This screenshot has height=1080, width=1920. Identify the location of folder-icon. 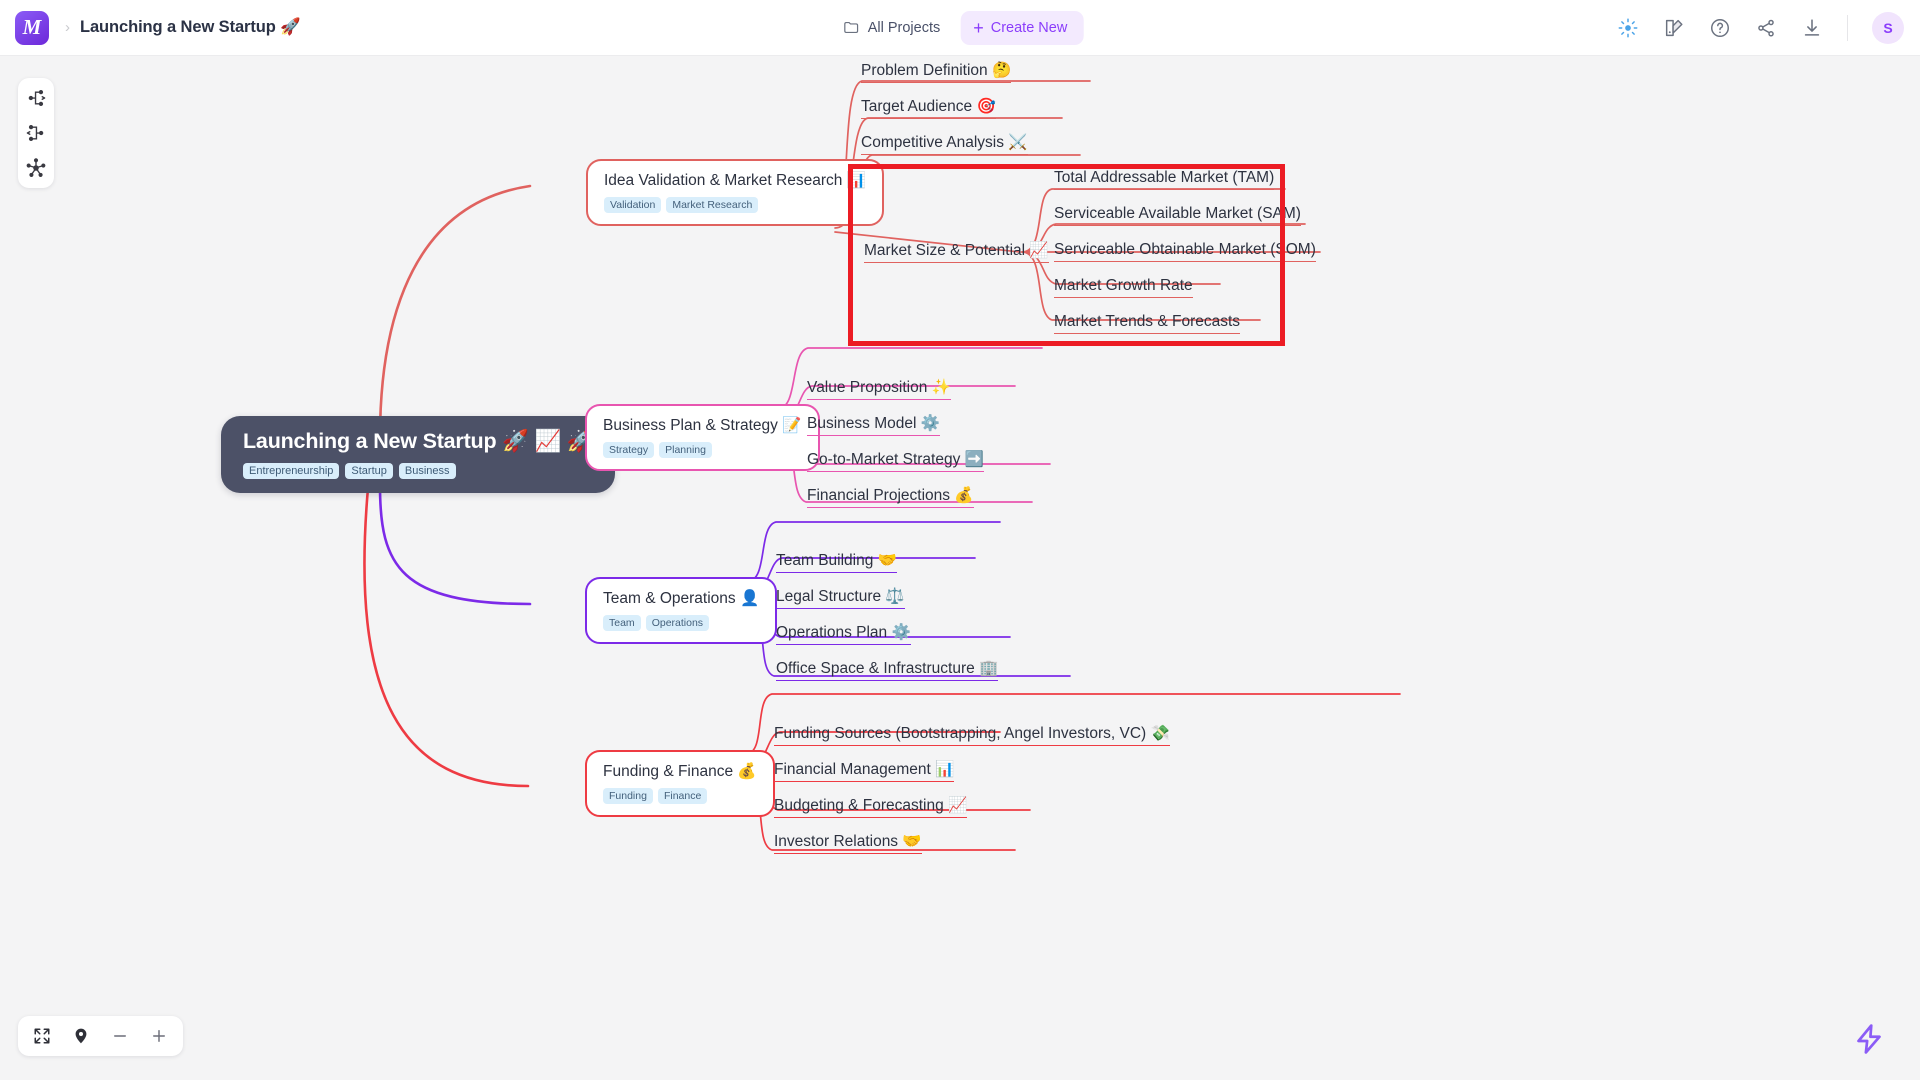
(851, 27).